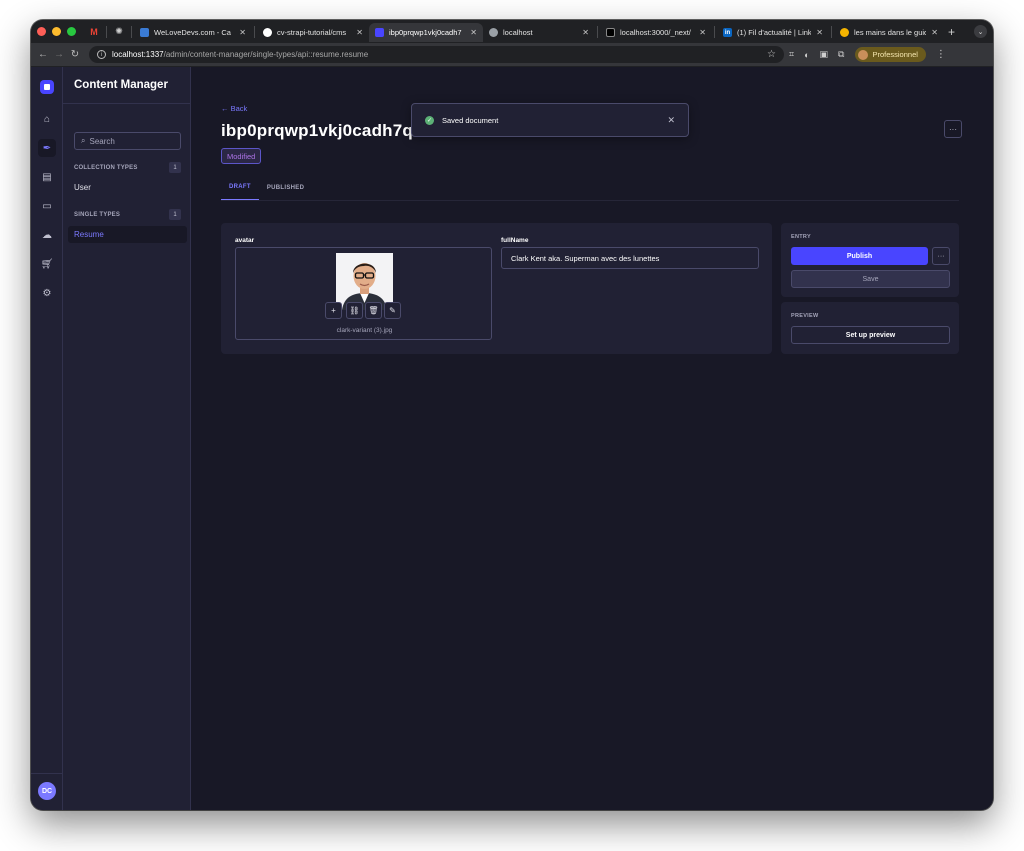 This screenshot has height=851, width=1024. I want to click on marketplace-cart-icon: 🛒︎, so click(47, 264).